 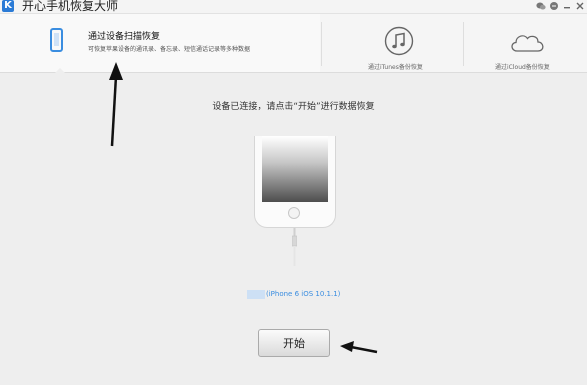 What do you see at coordinates (303, 294) in the screenshot?
I see `device-model-label: (iPhone 6 iOS 10.1.1)` at bounding box center [303, 294].